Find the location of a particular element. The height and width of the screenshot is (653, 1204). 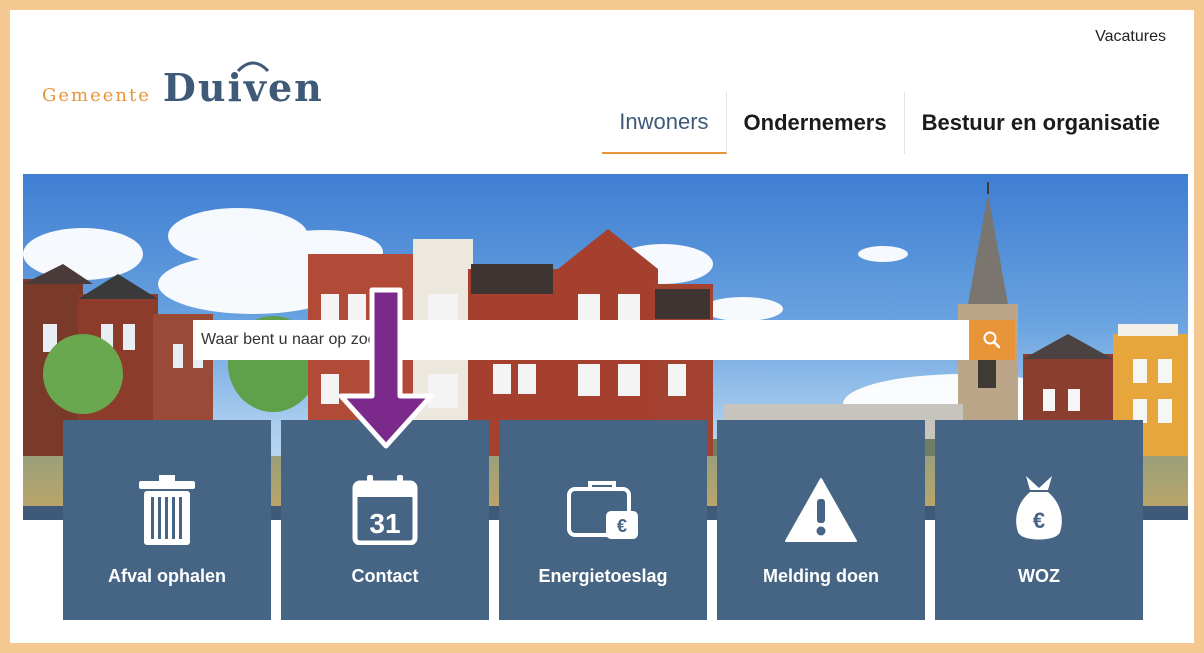

nav-item-ondernemers: Ondernemers is located at coordinates (816, 123).